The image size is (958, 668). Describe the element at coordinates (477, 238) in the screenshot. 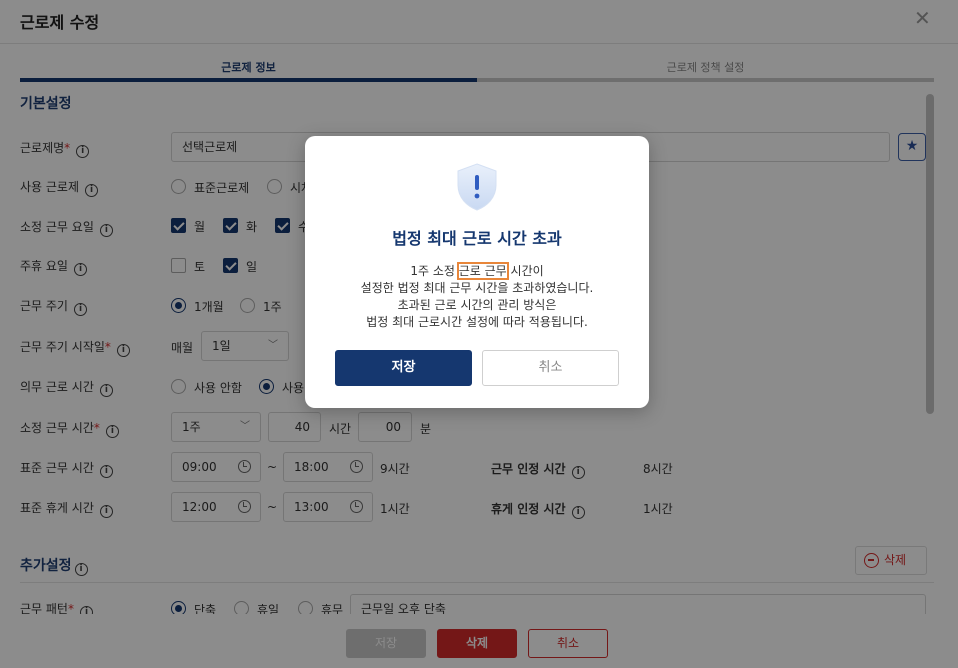

I see `modal-title: 법정 최대 근로 시간 초과` at that location.